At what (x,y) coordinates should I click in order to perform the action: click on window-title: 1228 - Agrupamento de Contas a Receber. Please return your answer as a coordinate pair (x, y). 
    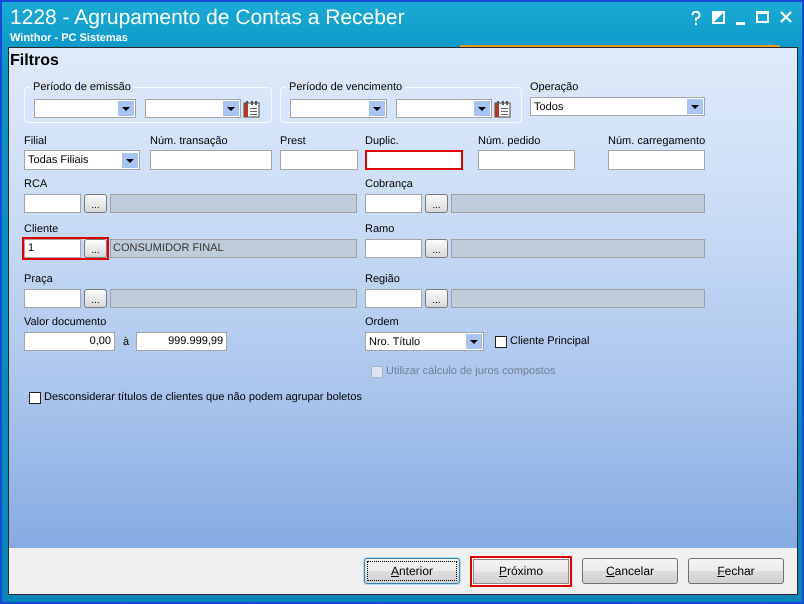
    Looking at the image, I should click on (207, 18).